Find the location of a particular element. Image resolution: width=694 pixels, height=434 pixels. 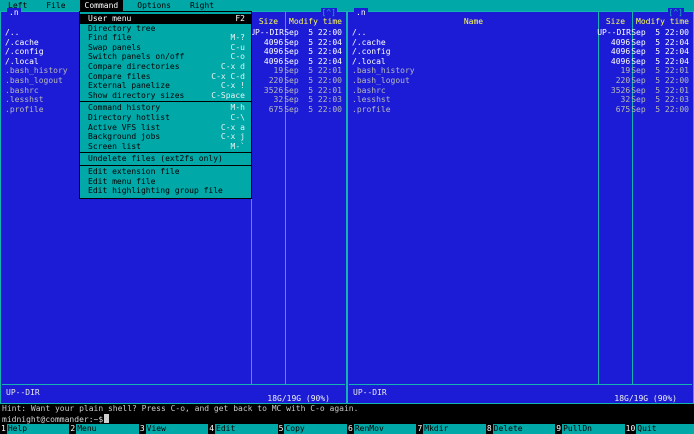

dropdown-item-shortcut: M-` is located at coordinates (237, 146).